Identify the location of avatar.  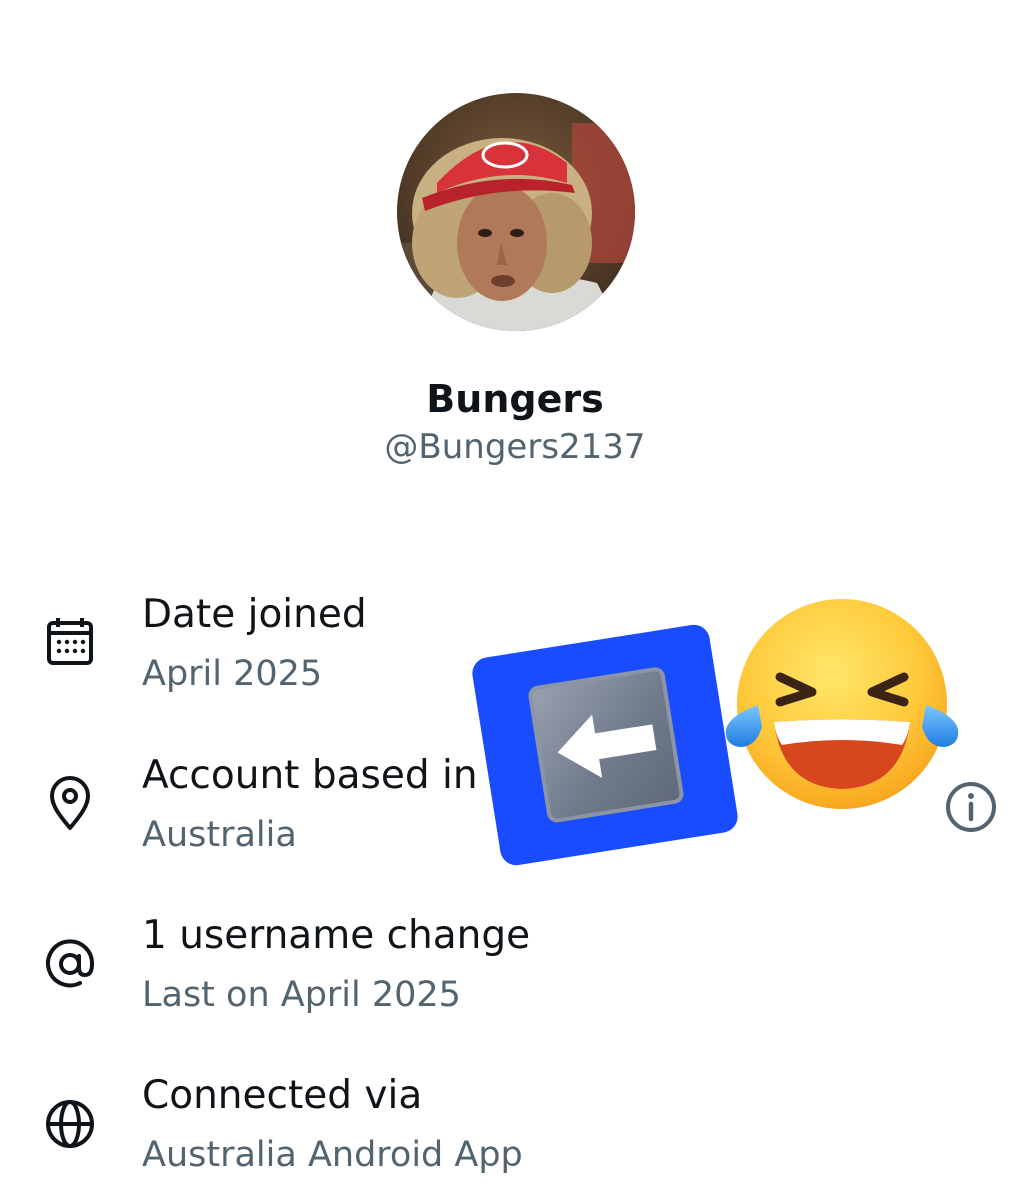
(516, 212).